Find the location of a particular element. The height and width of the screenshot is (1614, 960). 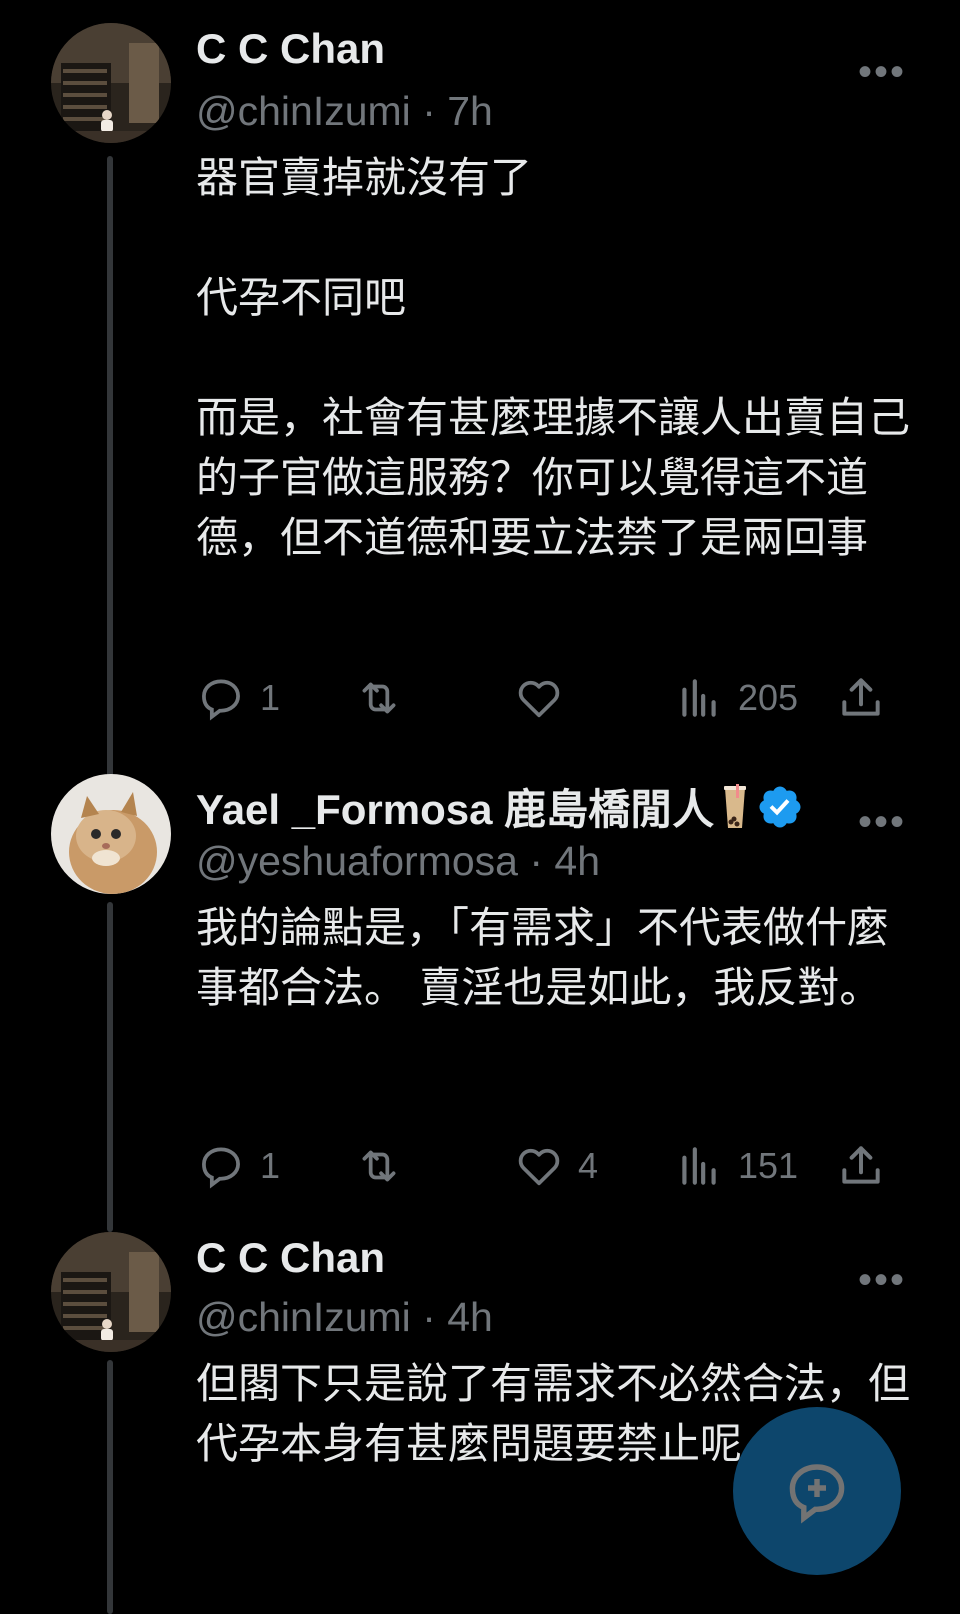

handle-and-time: @yeshuaformosa · 4h is located at coordinates (398, 861).